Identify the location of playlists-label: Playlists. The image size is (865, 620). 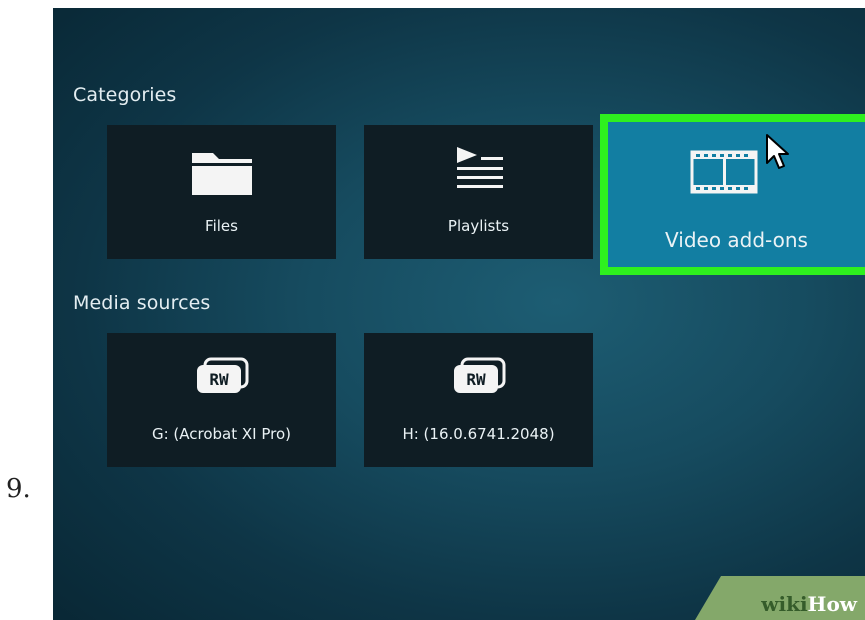
(478, 226).